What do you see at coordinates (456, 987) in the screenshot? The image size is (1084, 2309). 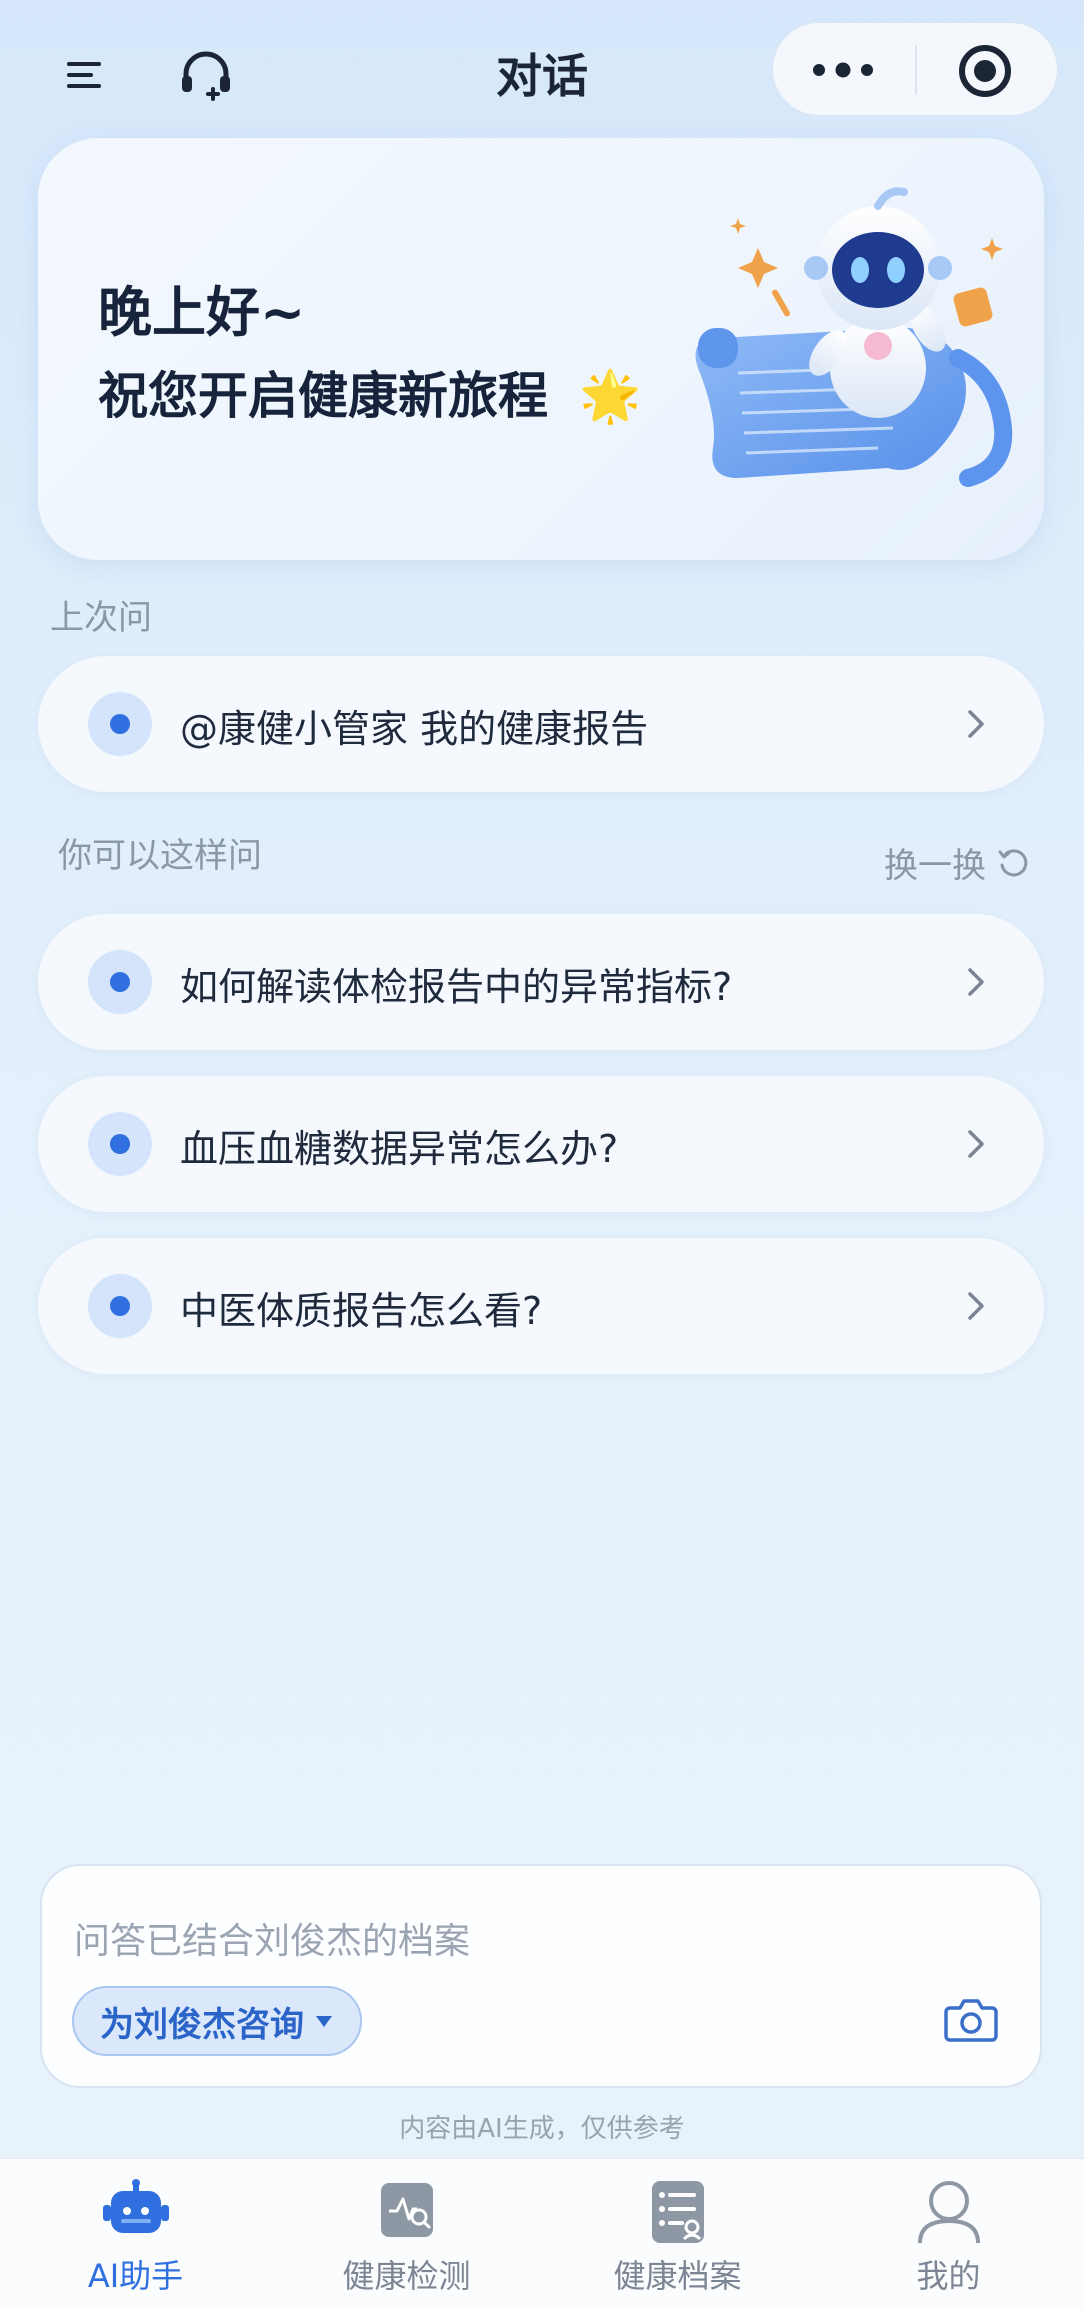 I see `suggestion-text: 如何解读体检报告中的异常指标?` at bounding box center [456, 987].